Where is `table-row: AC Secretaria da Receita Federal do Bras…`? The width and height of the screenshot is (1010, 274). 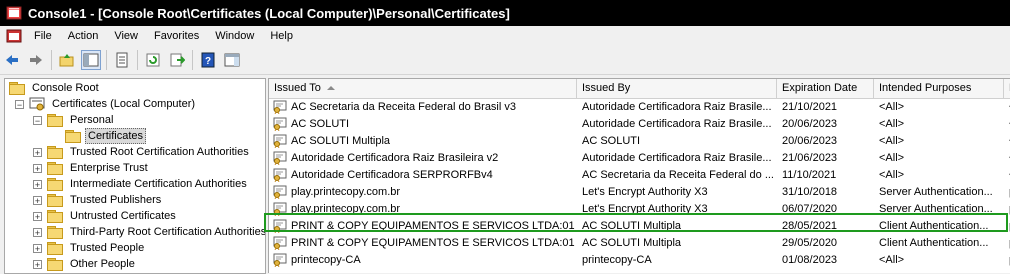 table-row: AC Secretaria da Receita Federal do Bras… is located at coordinates (639, 107).